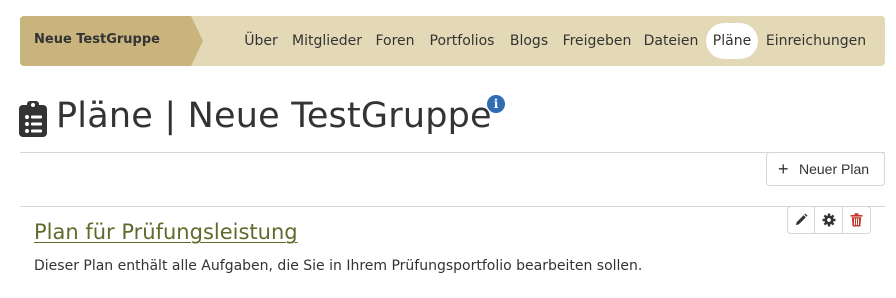  Describe the element at coordinates (97, 39) in the screenshot. I see `group-name: Neue TestGruppe` at that location.